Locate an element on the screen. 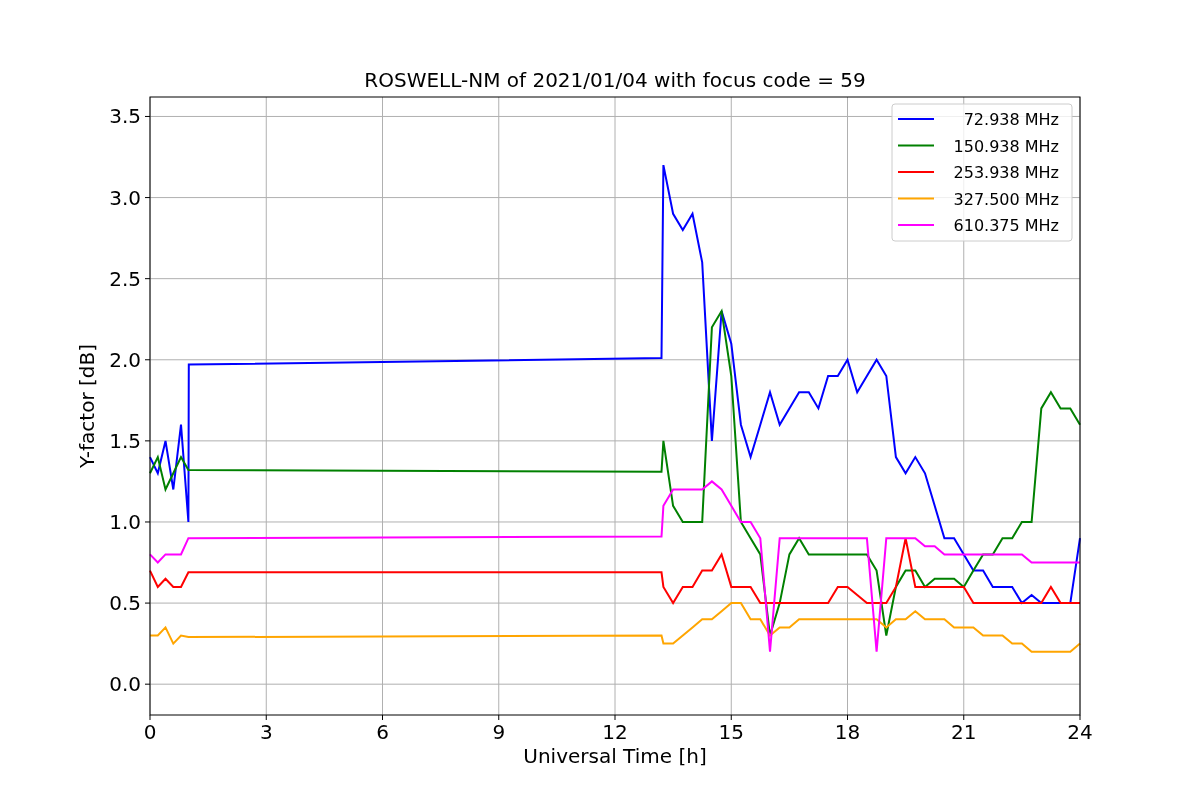 The height and width of the screenshot is (800, 1200). legend-label: 327.500 MHz is located at coordinates (1006, 199).